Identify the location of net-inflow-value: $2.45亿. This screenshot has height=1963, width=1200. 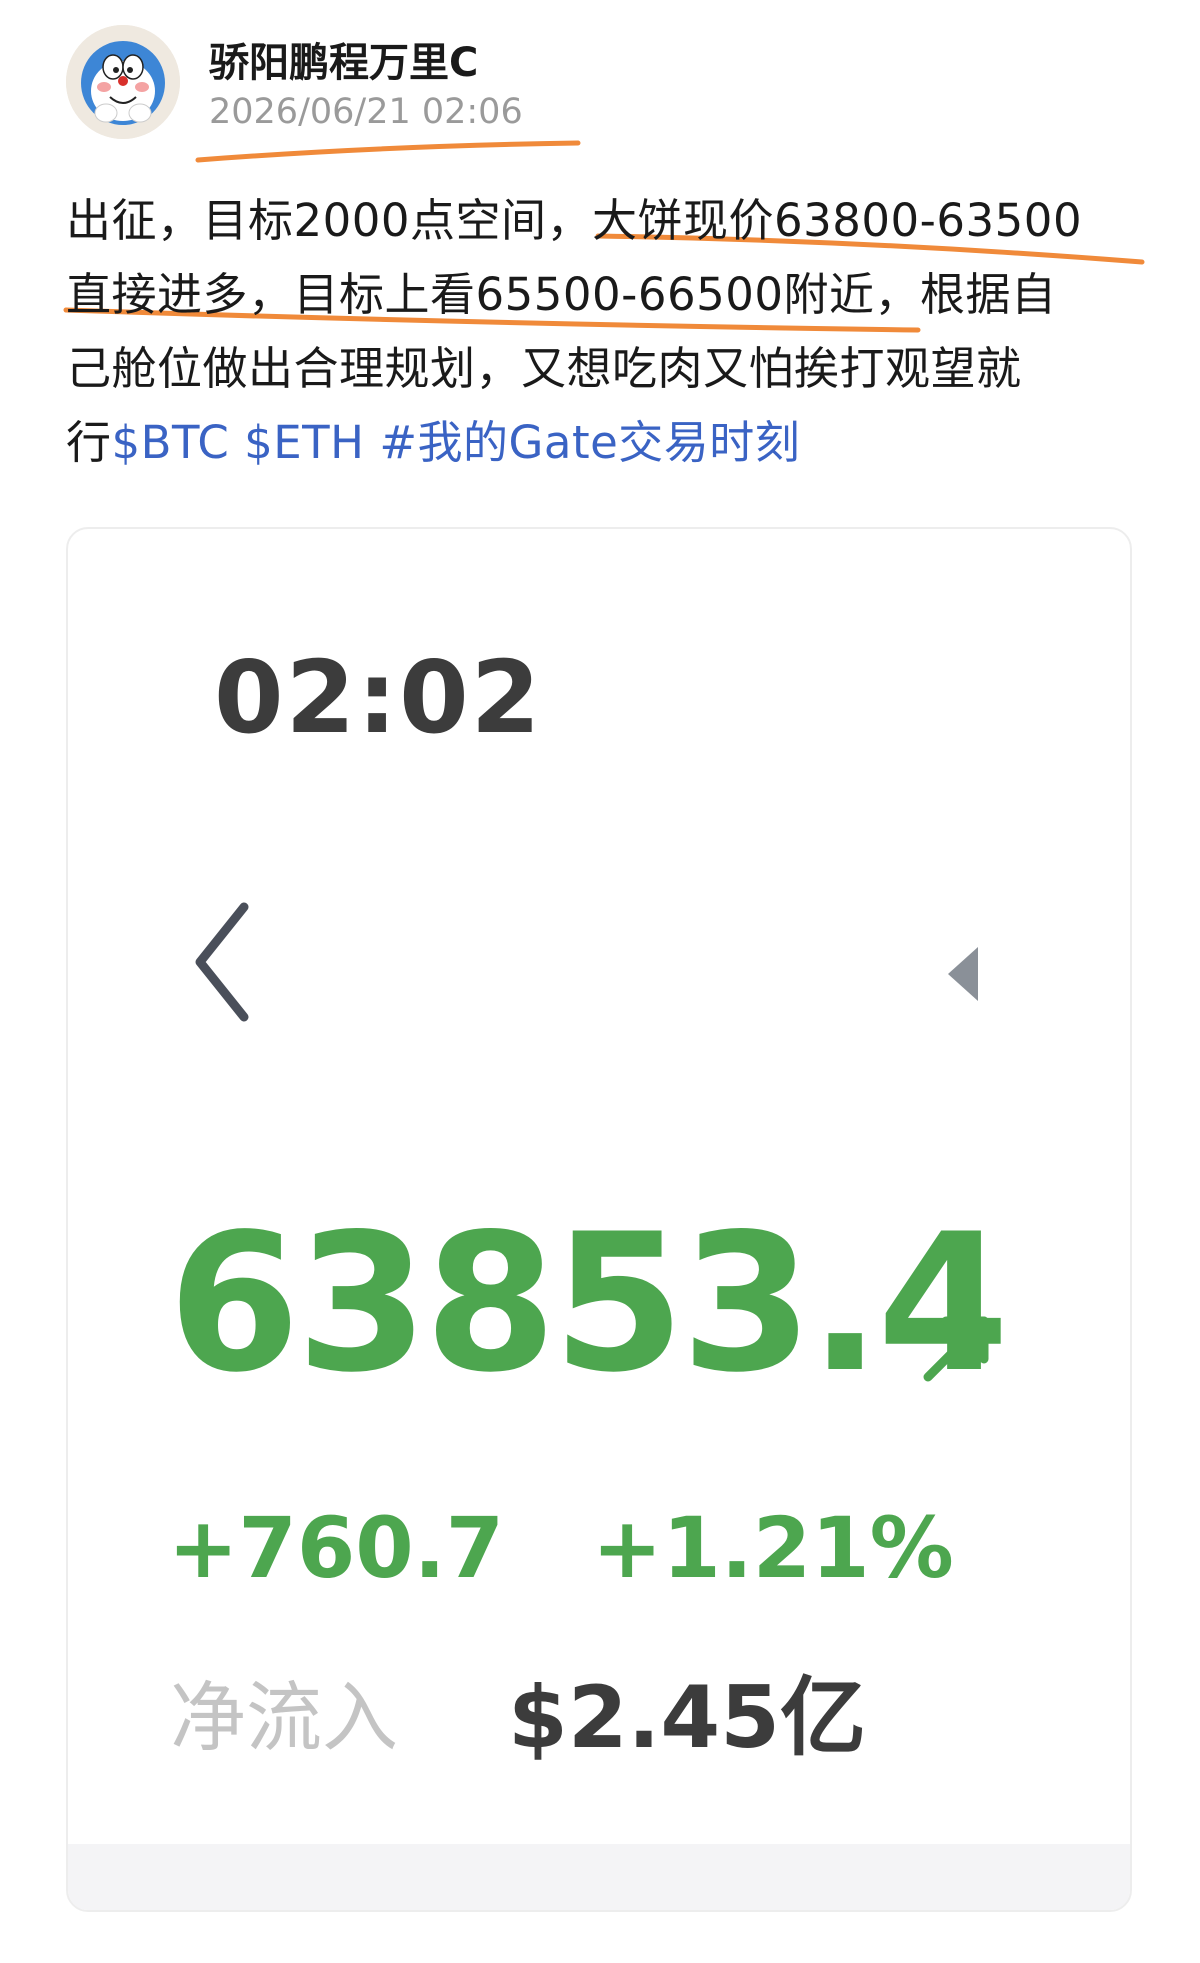
(687, 1718).